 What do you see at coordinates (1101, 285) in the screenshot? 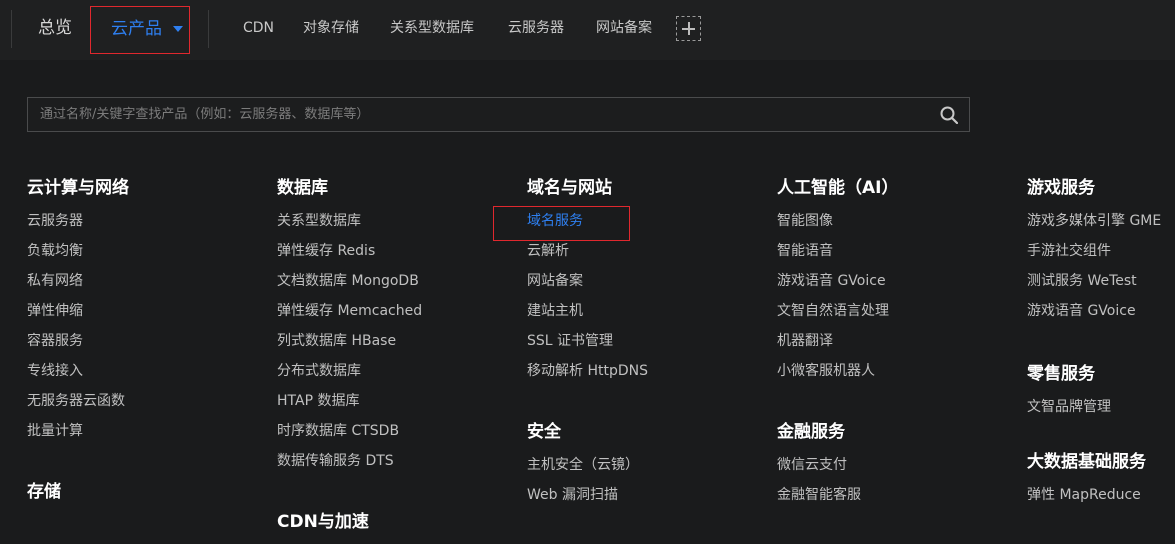
I see `product-item: 测试服务 WeTest` at bounding box center [1101, 285].